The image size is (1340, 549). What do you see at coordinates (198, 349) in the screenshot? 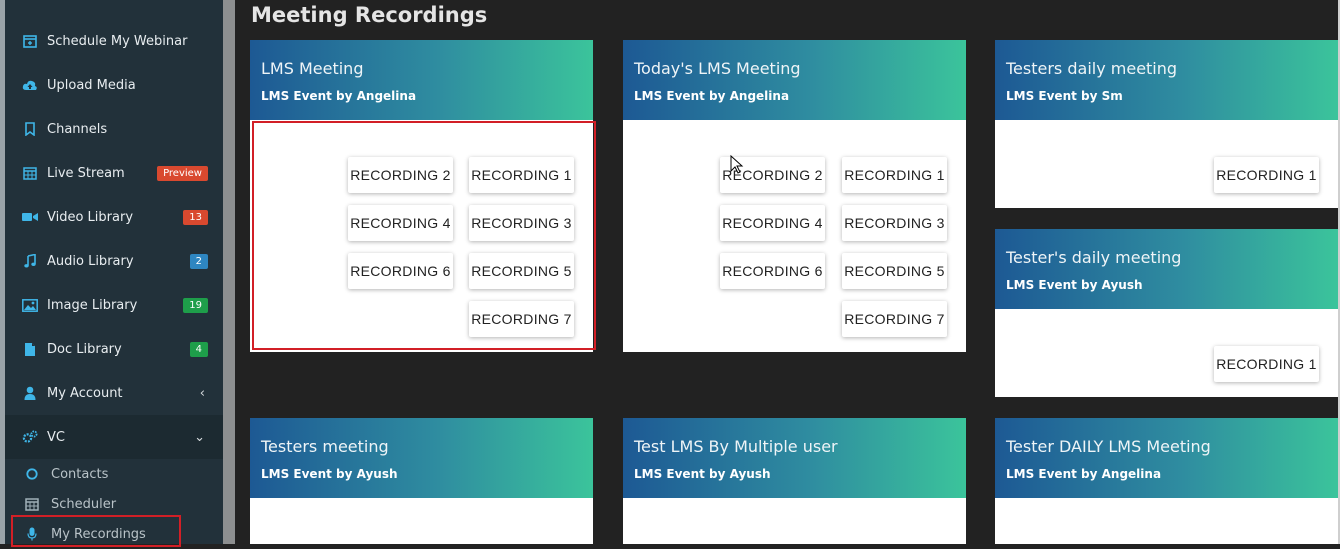
I see `count-badge: 4` at bounding box center [198, 349].